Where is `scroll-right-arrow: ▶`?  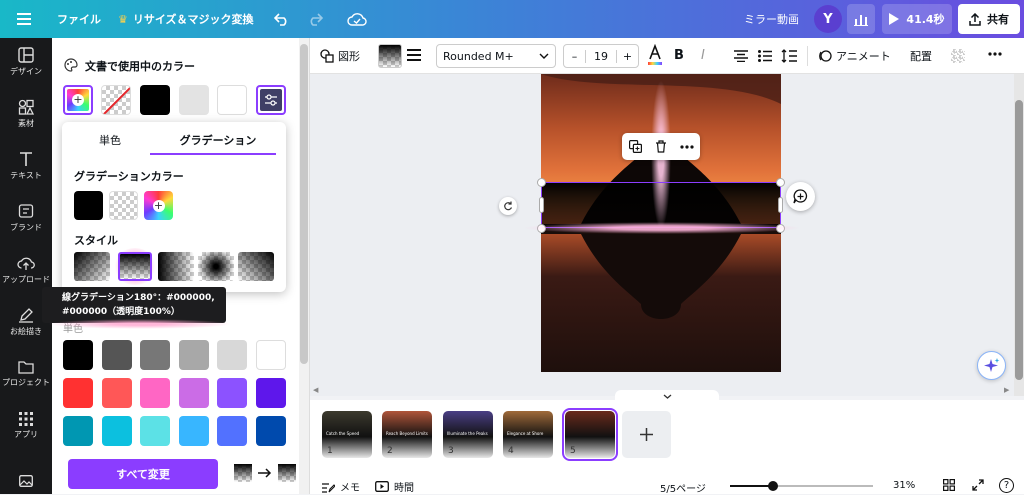
scroll-right-arrow: ▶ is located at coordinates (1006, 390).